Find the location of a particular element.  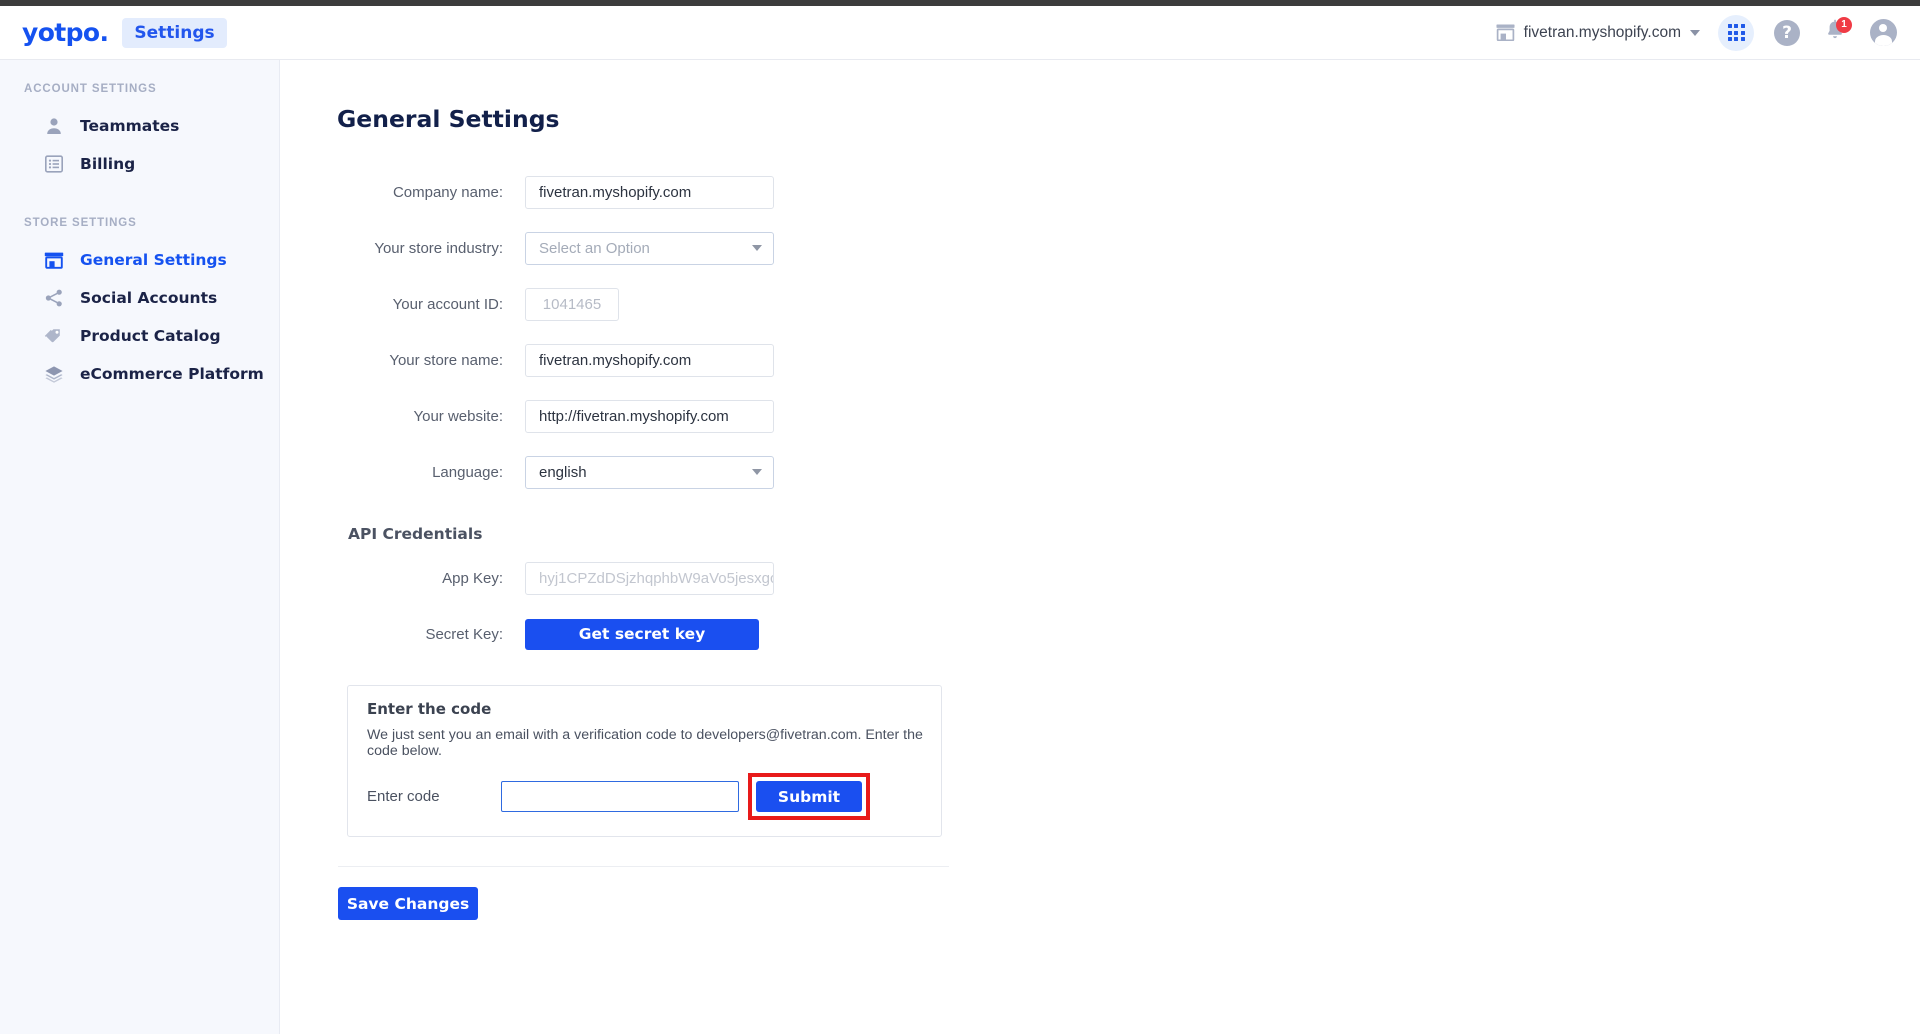

store-industry-label: Your store industry: is located at coordinates (438, 248).